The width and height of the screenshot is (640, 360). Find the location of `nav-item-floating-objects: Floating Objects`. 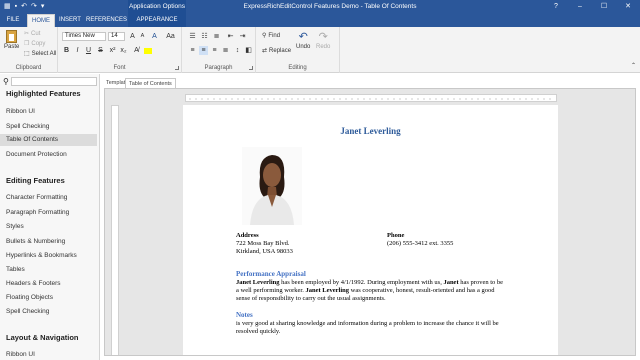

nav-item-floating-objects: Floating Objects is located at coordinates (48, 298).